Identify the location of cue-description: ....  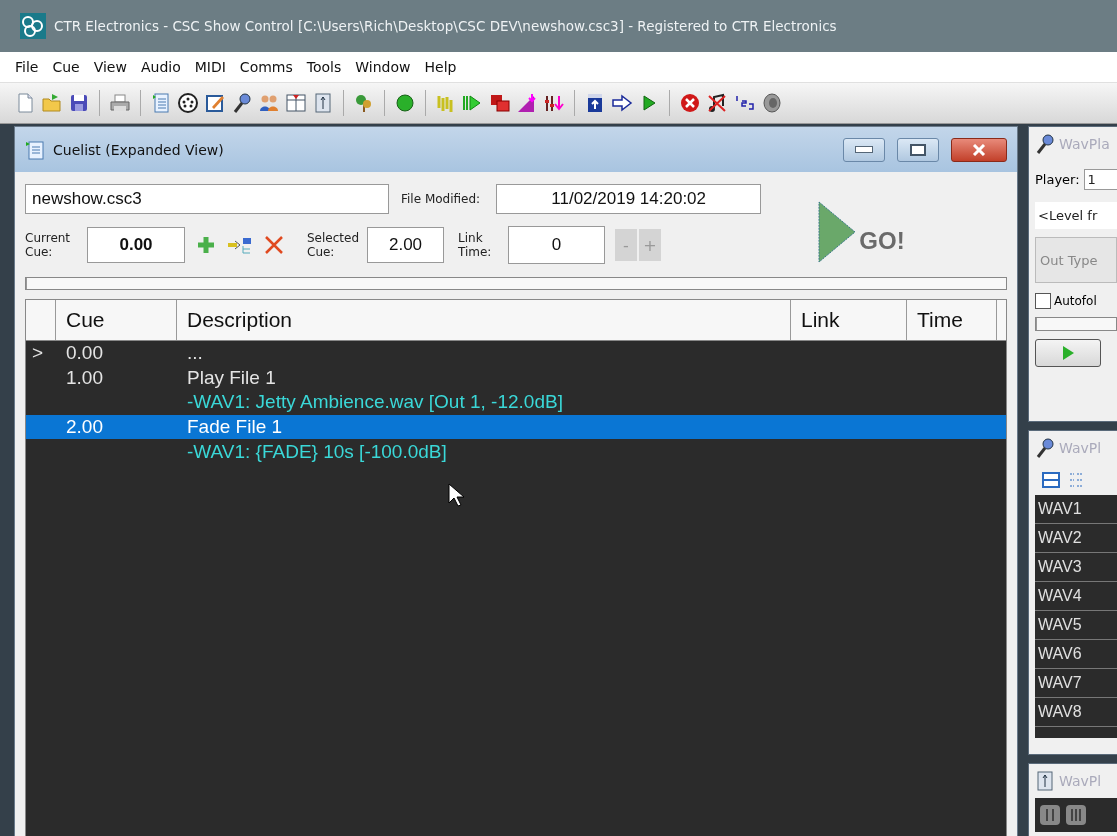
(195, 353).